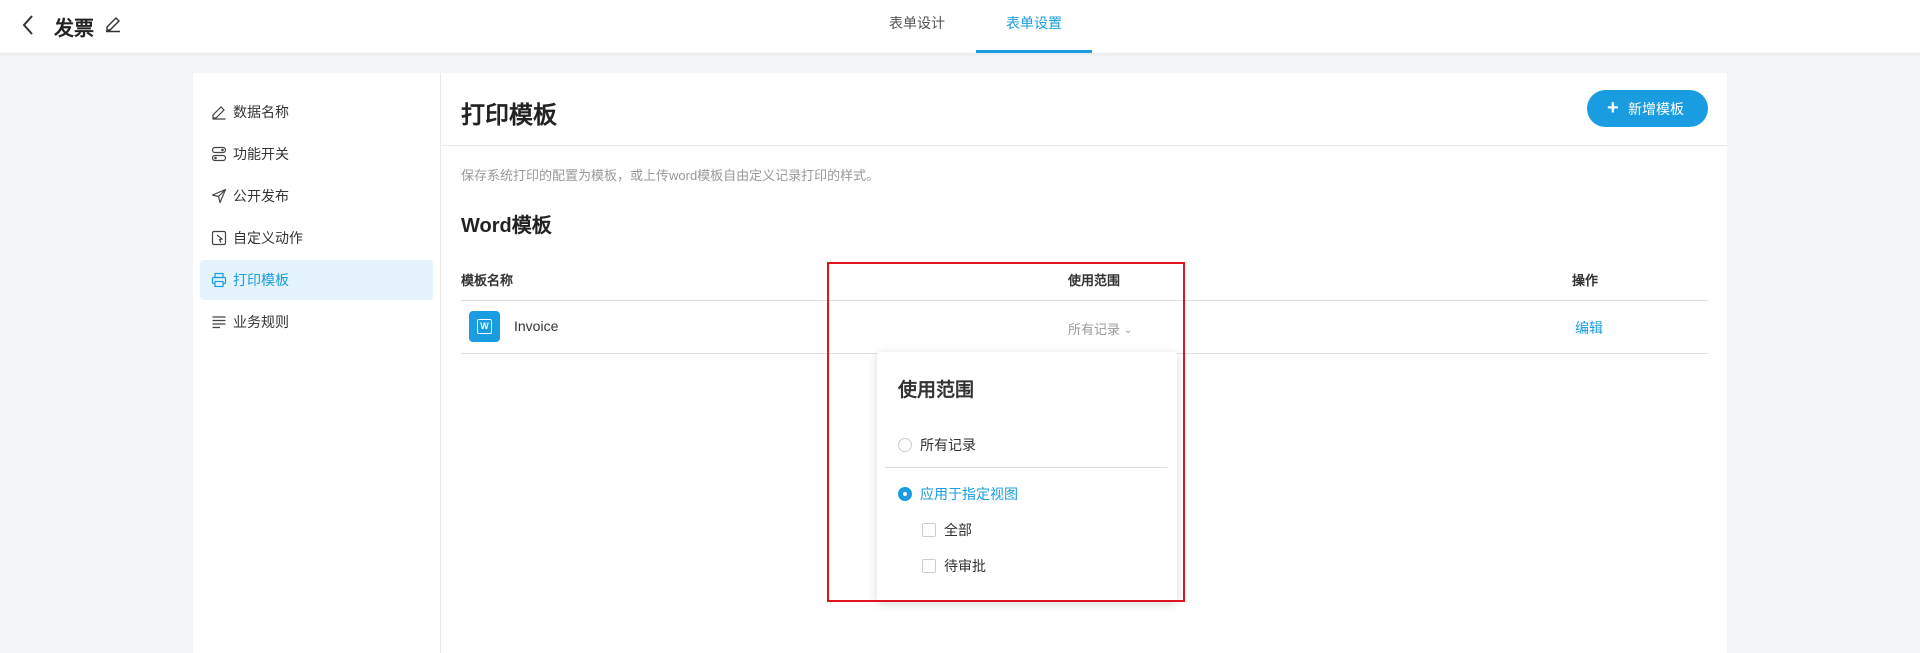 Image resolution: width=1920 pixels, height=653 pixels. What do you see at coordinates (917, 26) in the screenshot?
I see `tab-form-design: 表单设计` at bounding box center [917, 26].